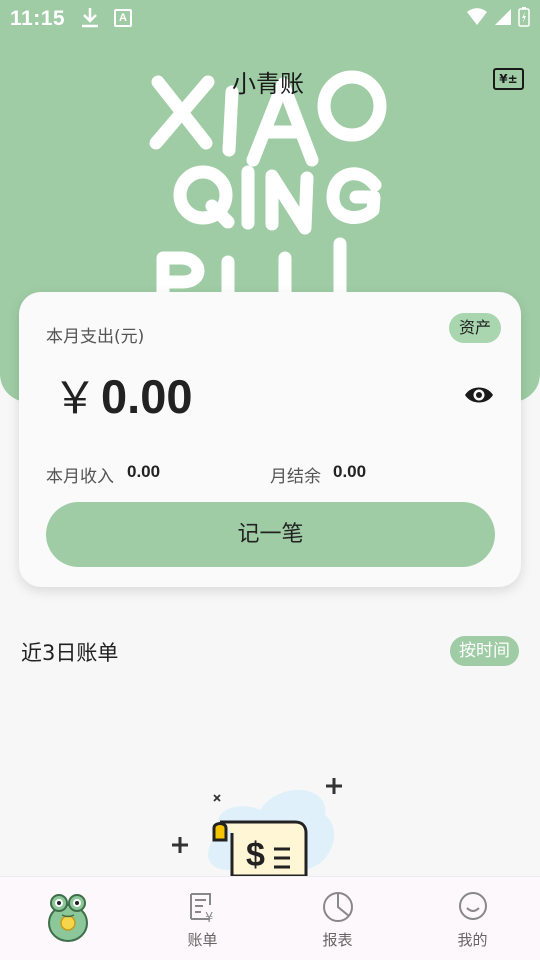 This screenshot has width=540, height=960. I want to click on empty-bills-illustration: $, so click(257, 827).